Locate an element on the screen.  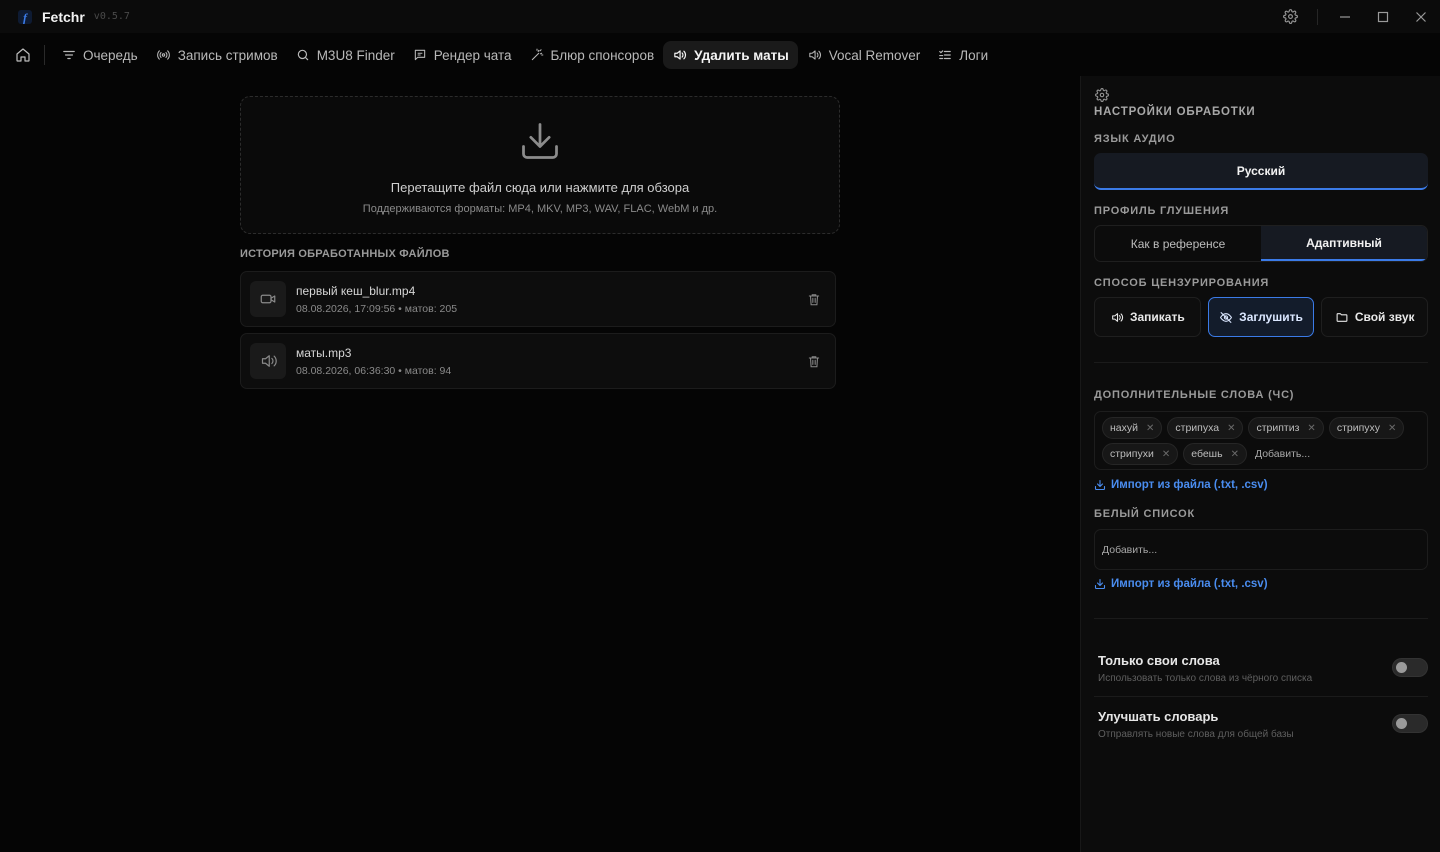
app-logo-icon: f is located at coordinates (25, 16).